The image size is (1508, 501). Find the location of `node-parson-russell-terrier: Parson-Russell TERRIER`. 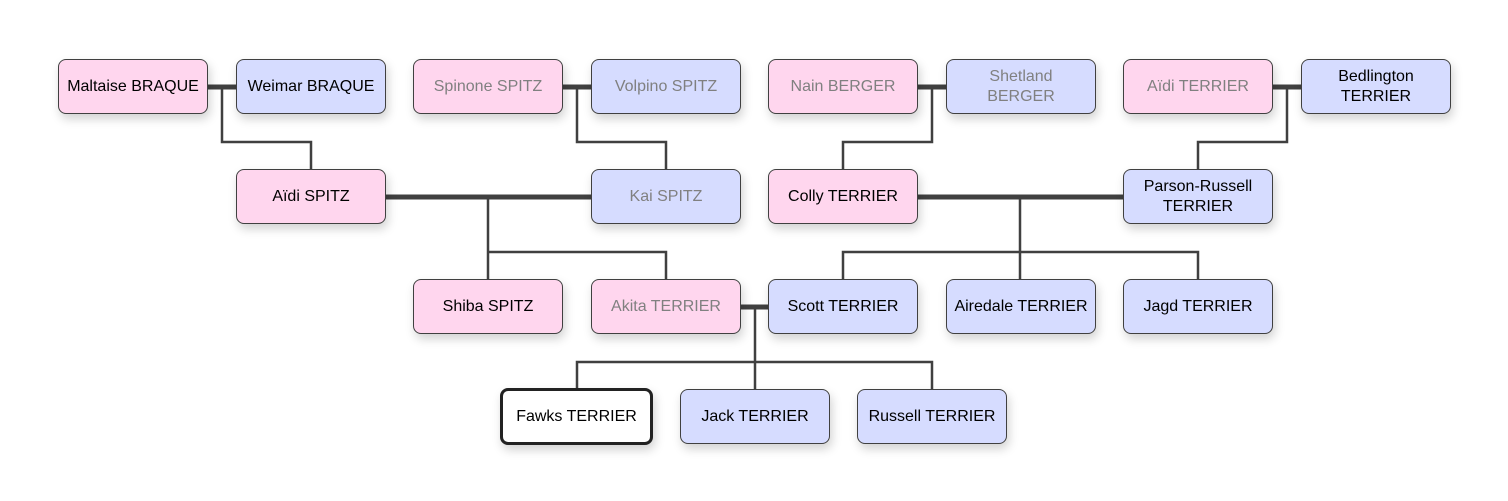

node-parson-russell-terrier: Parson-Russell TERRIER is located at coordinates (1198, 196).